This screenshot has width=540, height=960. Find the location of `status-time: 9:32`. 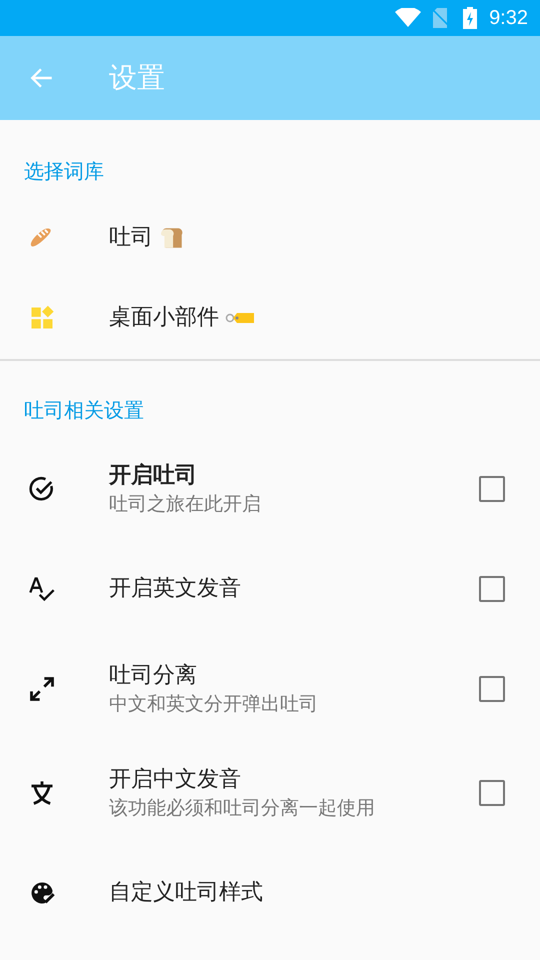

status-time: 9:32 is located at coordinates (508, 18).